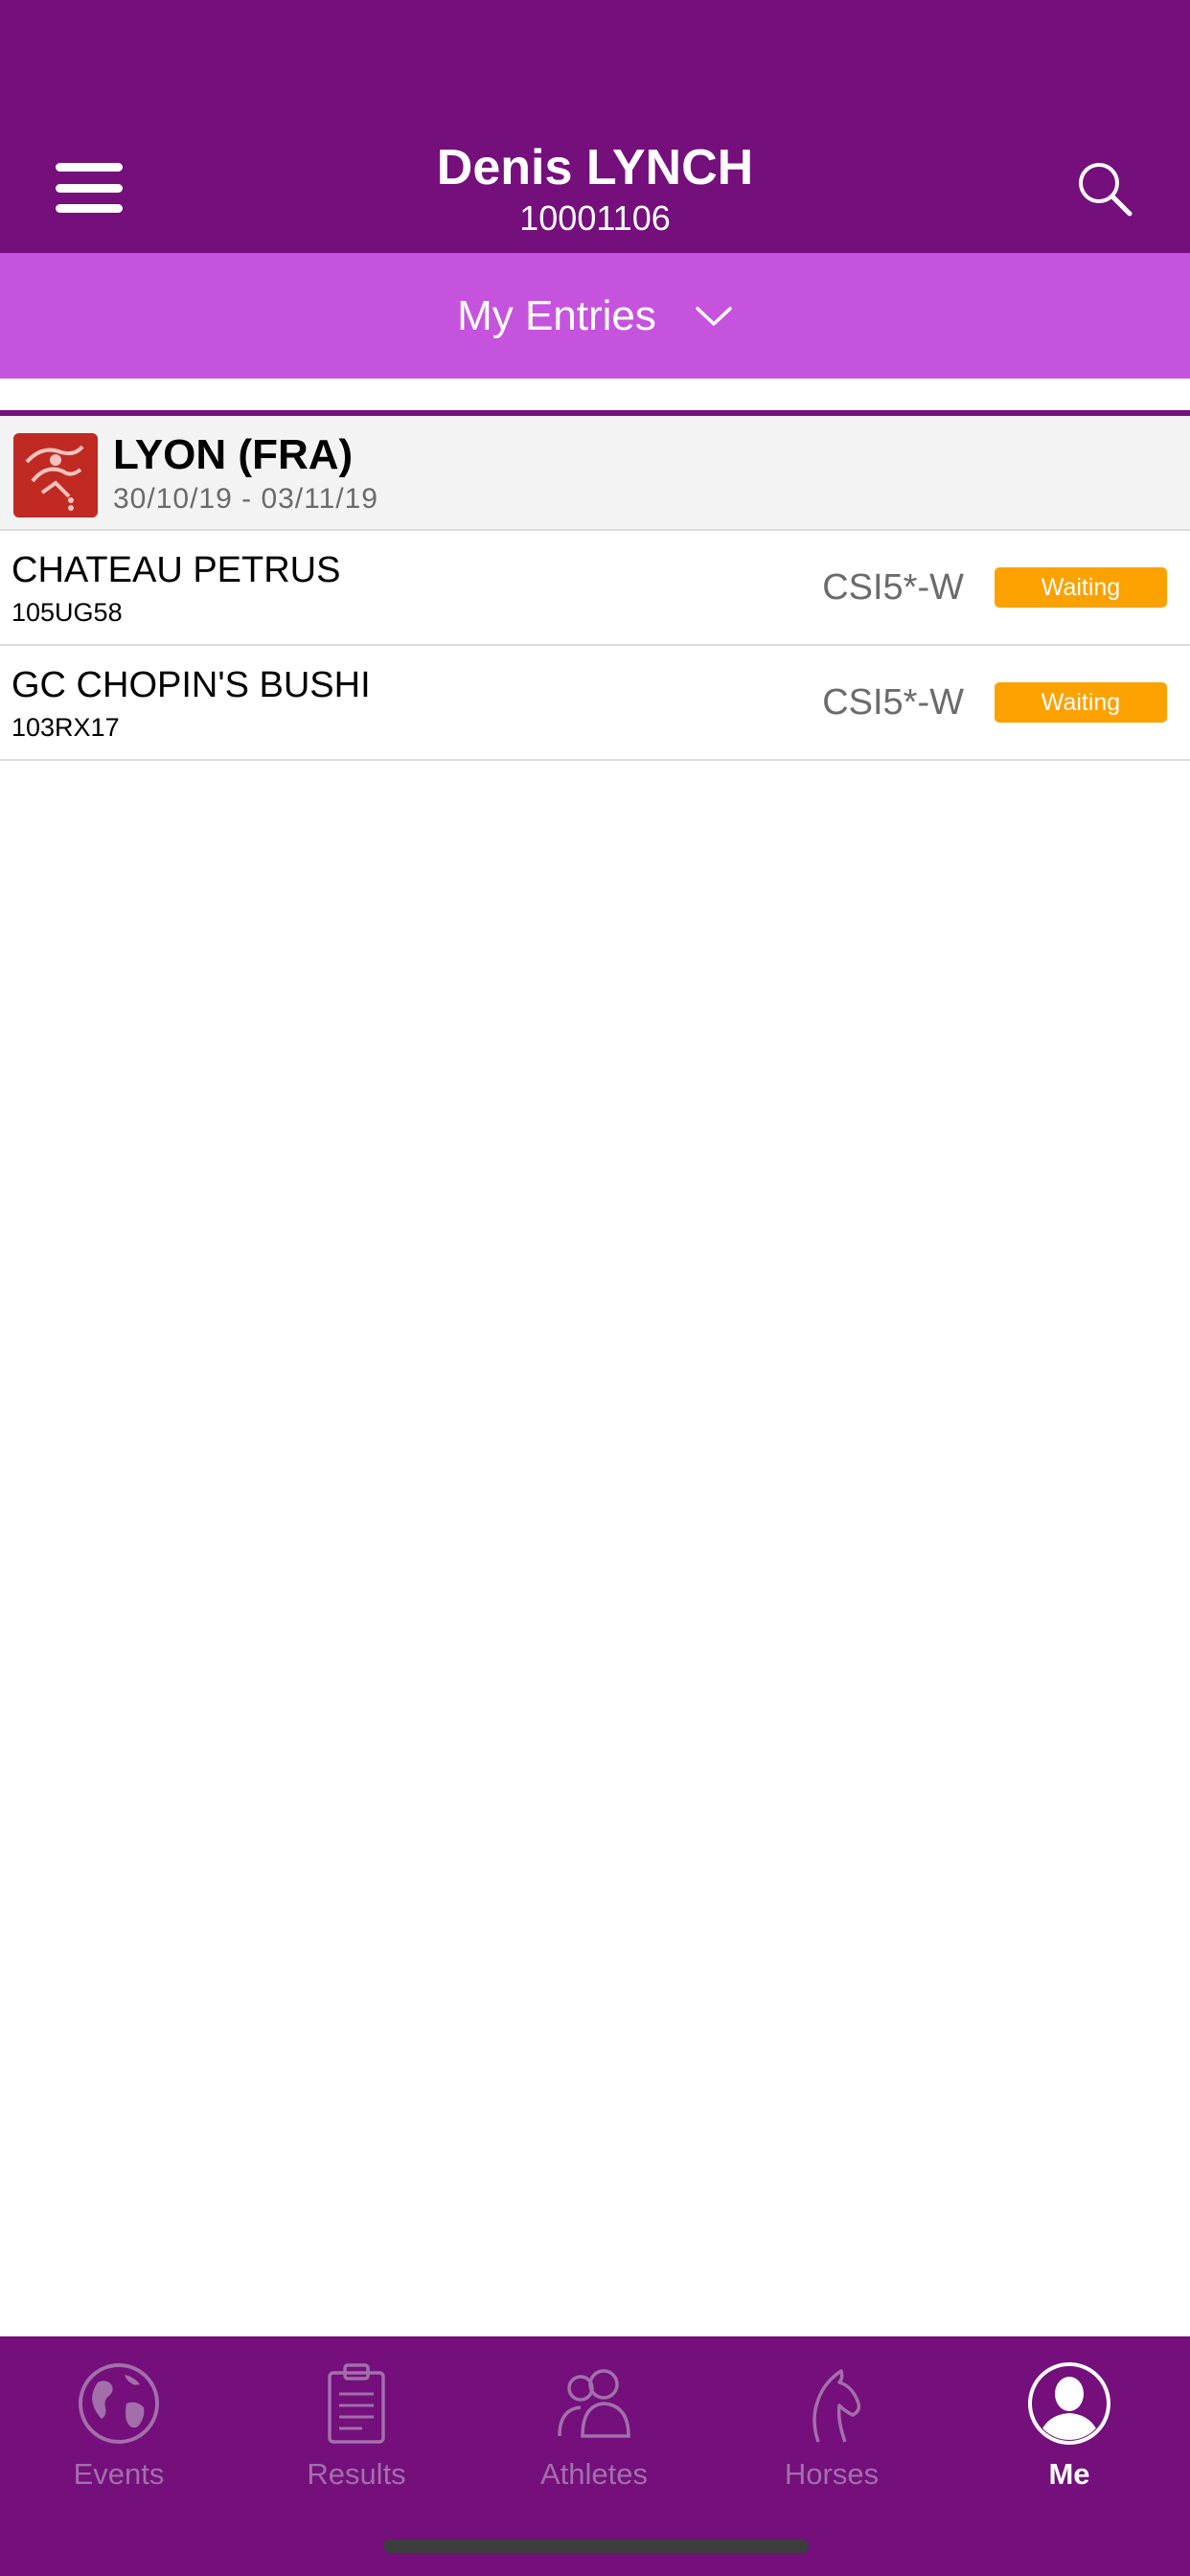 The width and height of the screenshot is (1190, 2576). Describe the element at coordinates (594, 2403) in the screenshot. I see `people-icon` at that location.